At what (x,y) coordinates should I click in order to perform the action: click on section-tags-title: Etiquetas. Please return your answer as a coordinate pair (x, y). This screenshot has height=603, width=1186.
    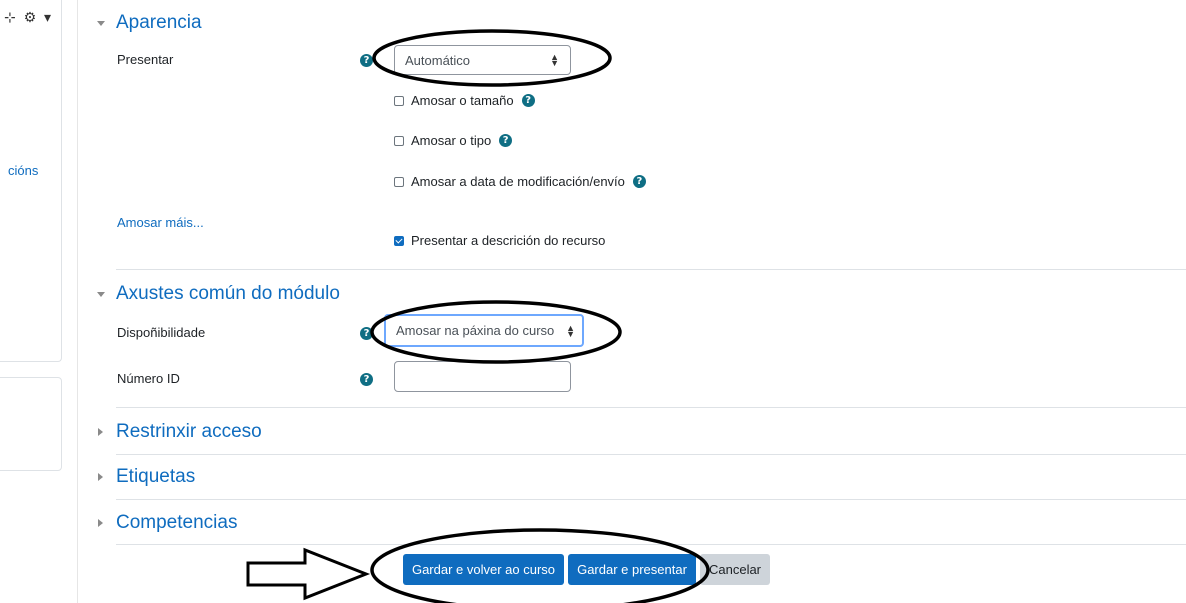
    Looking at the image, I should click on (156, 476).